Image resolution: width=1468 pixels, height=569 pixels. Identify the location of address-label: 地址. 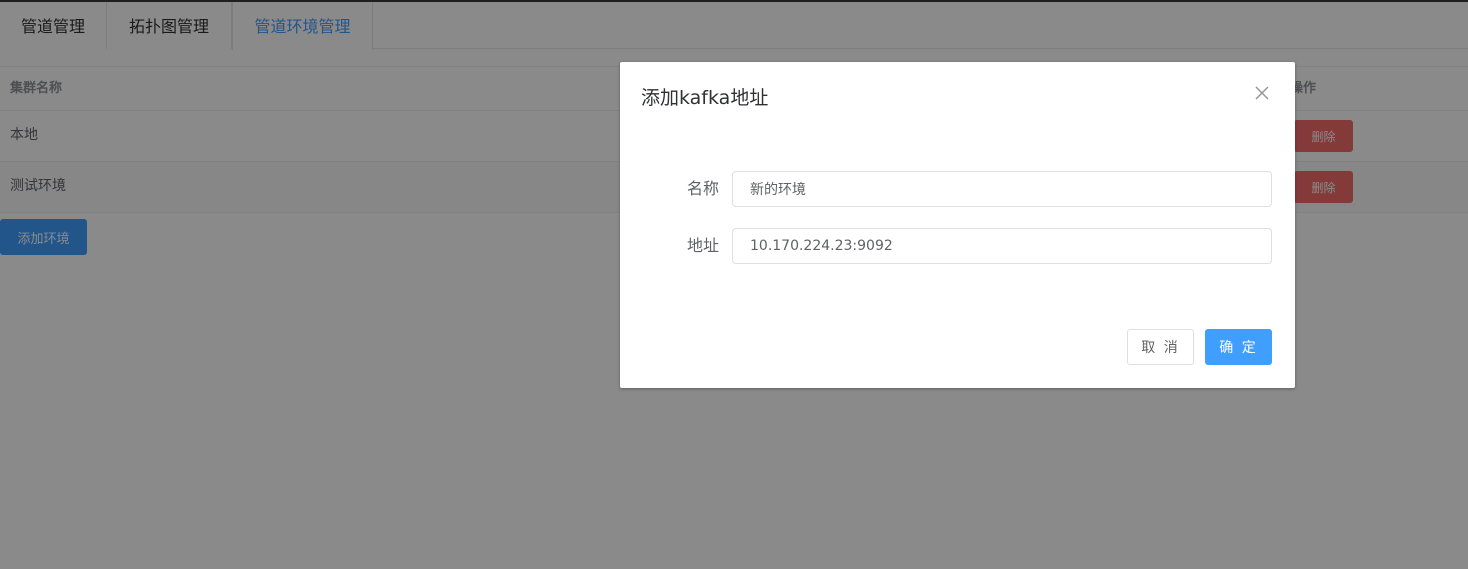
(702, 245).